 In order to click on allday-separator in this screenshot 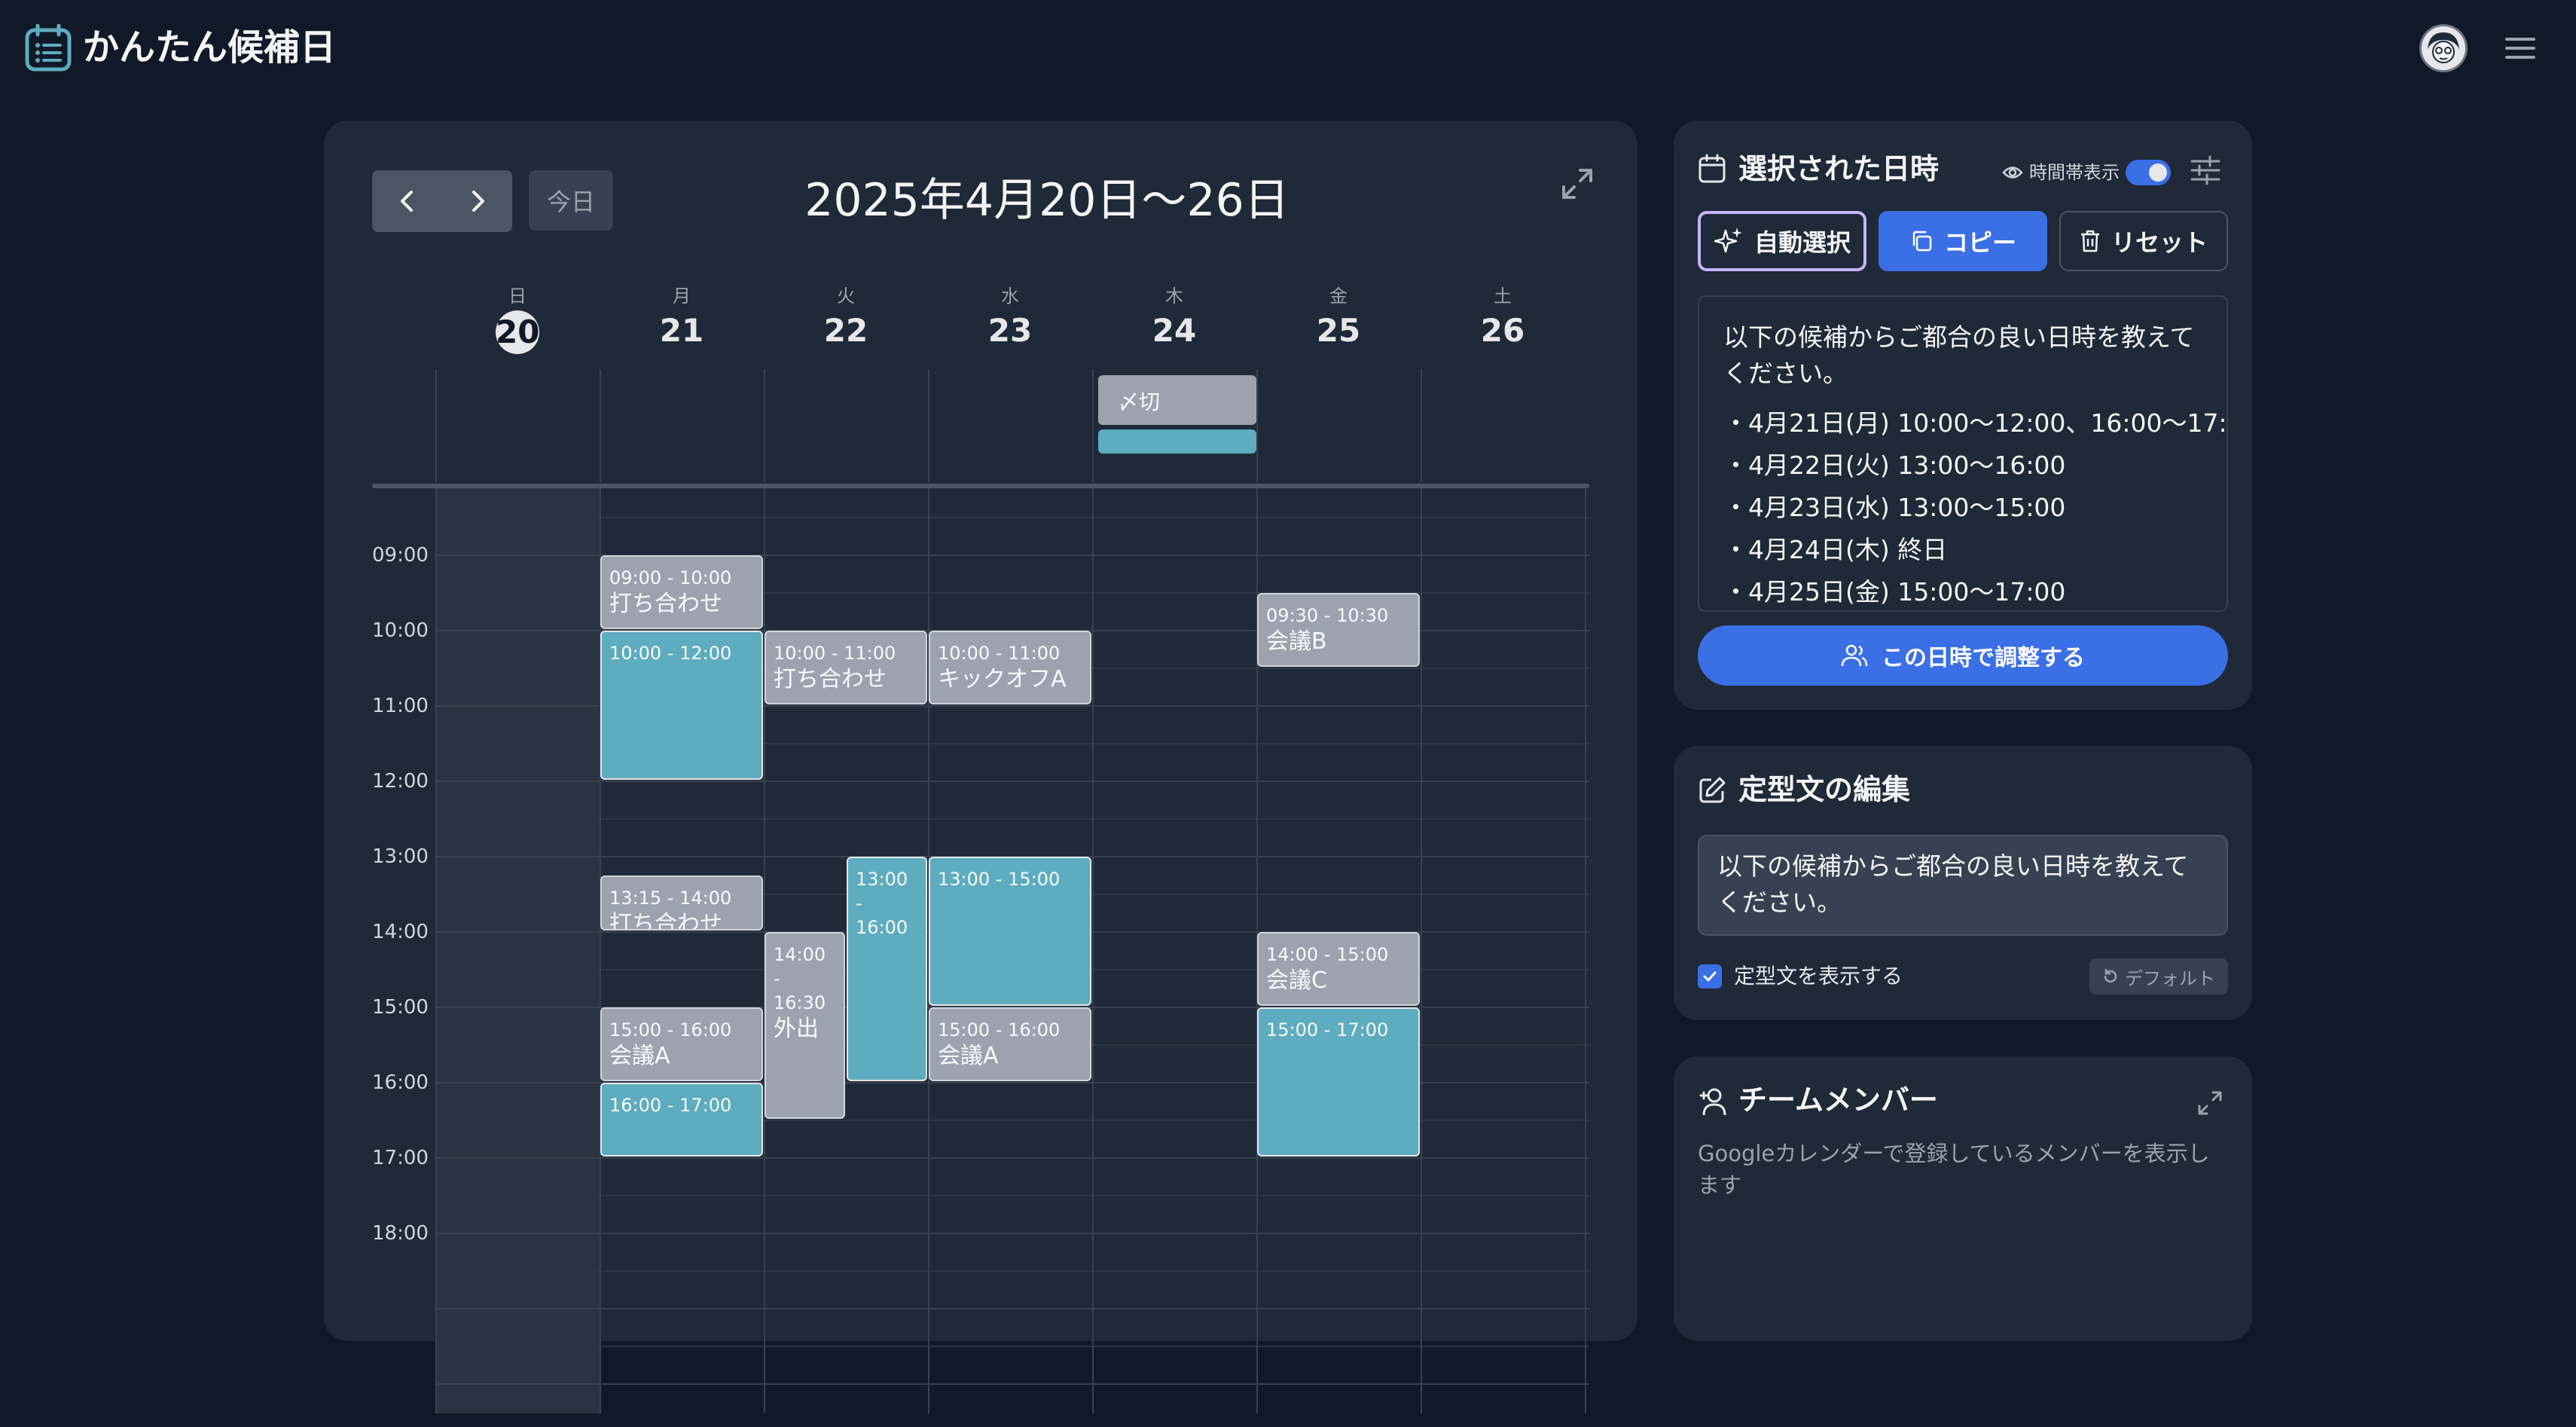, I will do `click(981, 486)`.